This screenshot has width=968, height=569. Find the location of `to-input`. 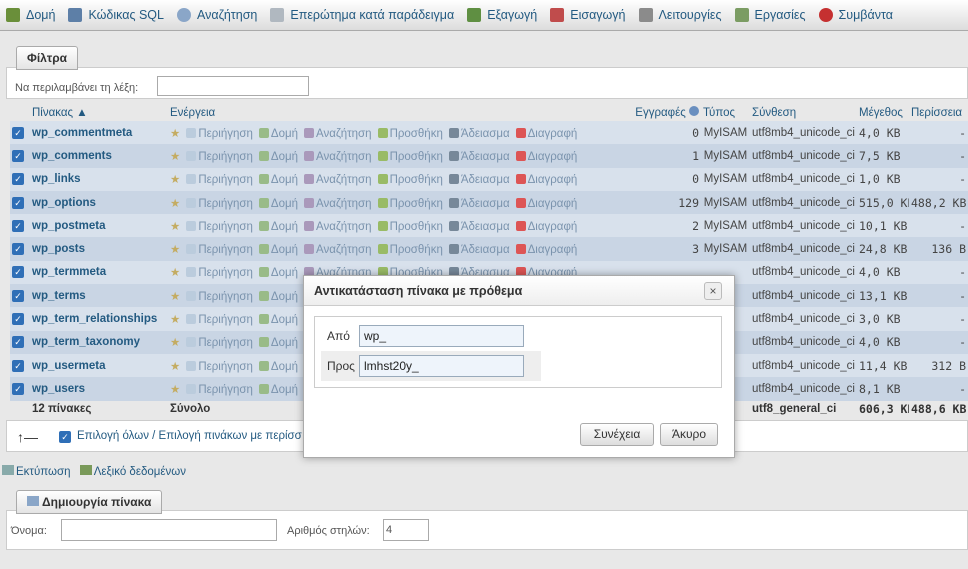

to-input is located at coordinates (441, 366).